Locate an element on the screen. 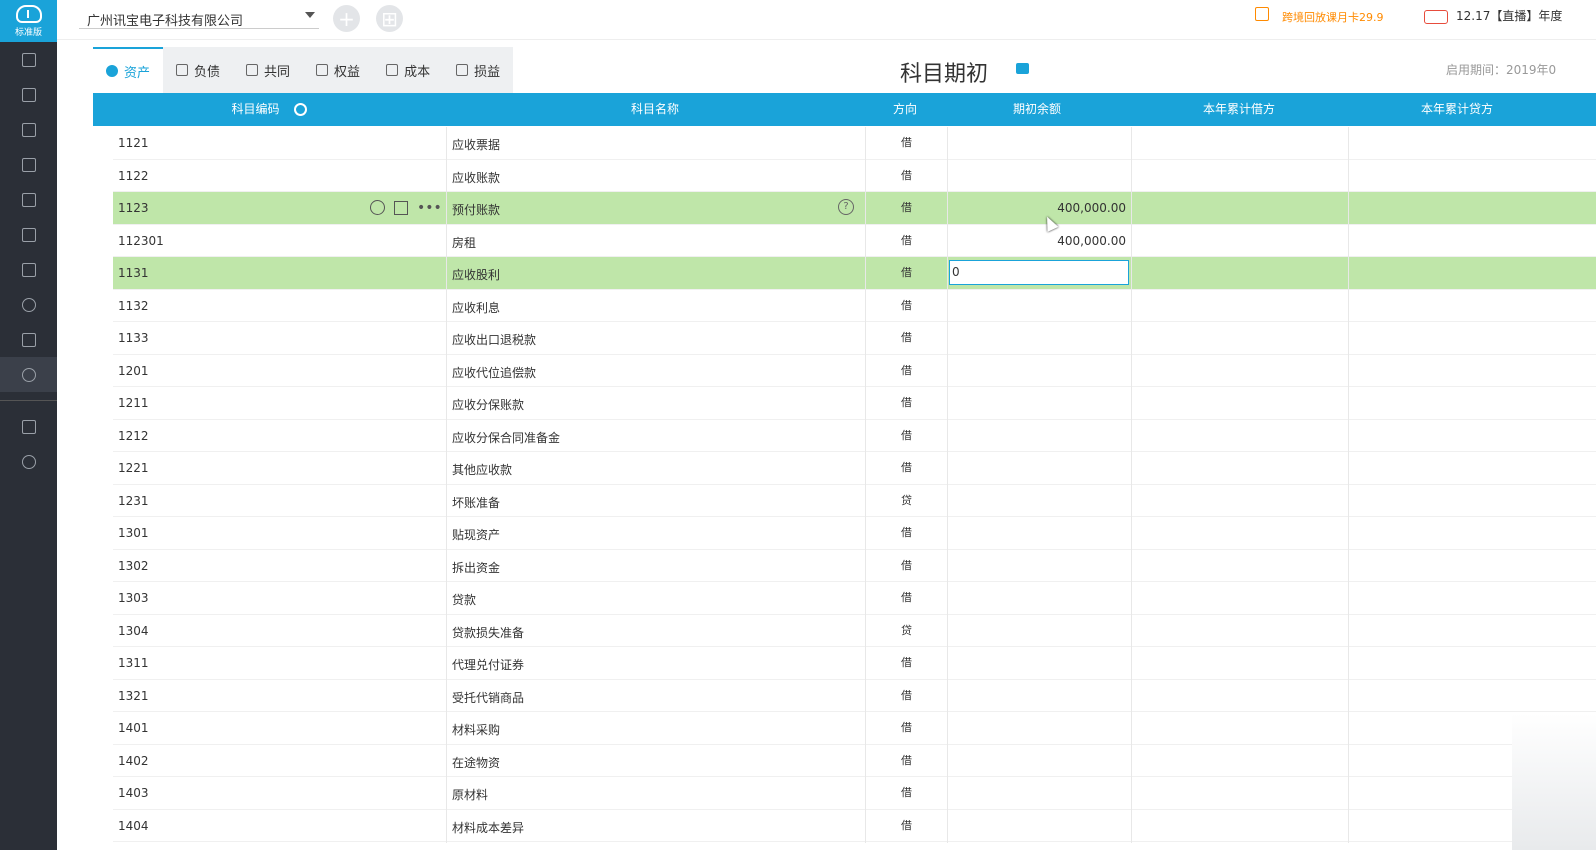  add-sub-account-icon is located at coordinates (377, 207).